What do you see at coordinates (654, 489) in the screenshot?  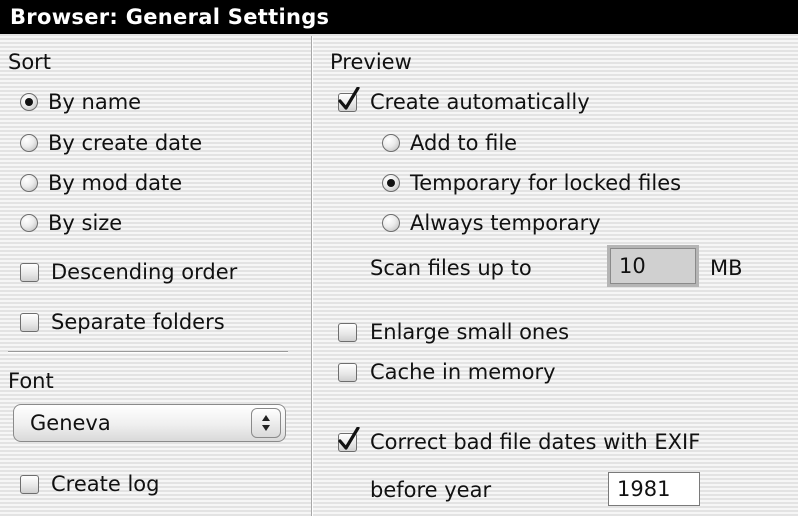 I see `before-year-input: 1981` at bounding box center [654, 489].